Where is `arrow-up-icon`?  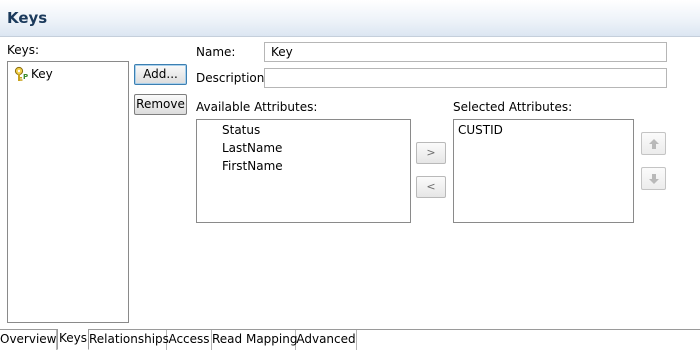 arrow-up-icon is located at coordinates (653, 143).